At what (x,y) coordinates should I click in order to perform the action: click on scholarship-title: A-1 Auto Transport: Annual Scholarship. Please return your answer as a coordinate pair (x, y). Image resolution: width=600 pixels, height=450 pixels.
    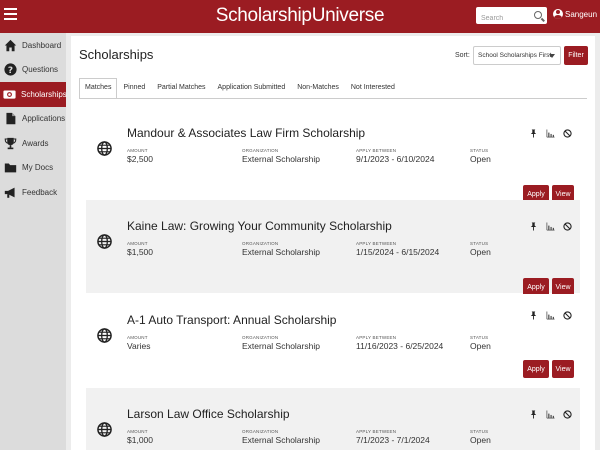
    Looking at the image, I should click on (231, 320).